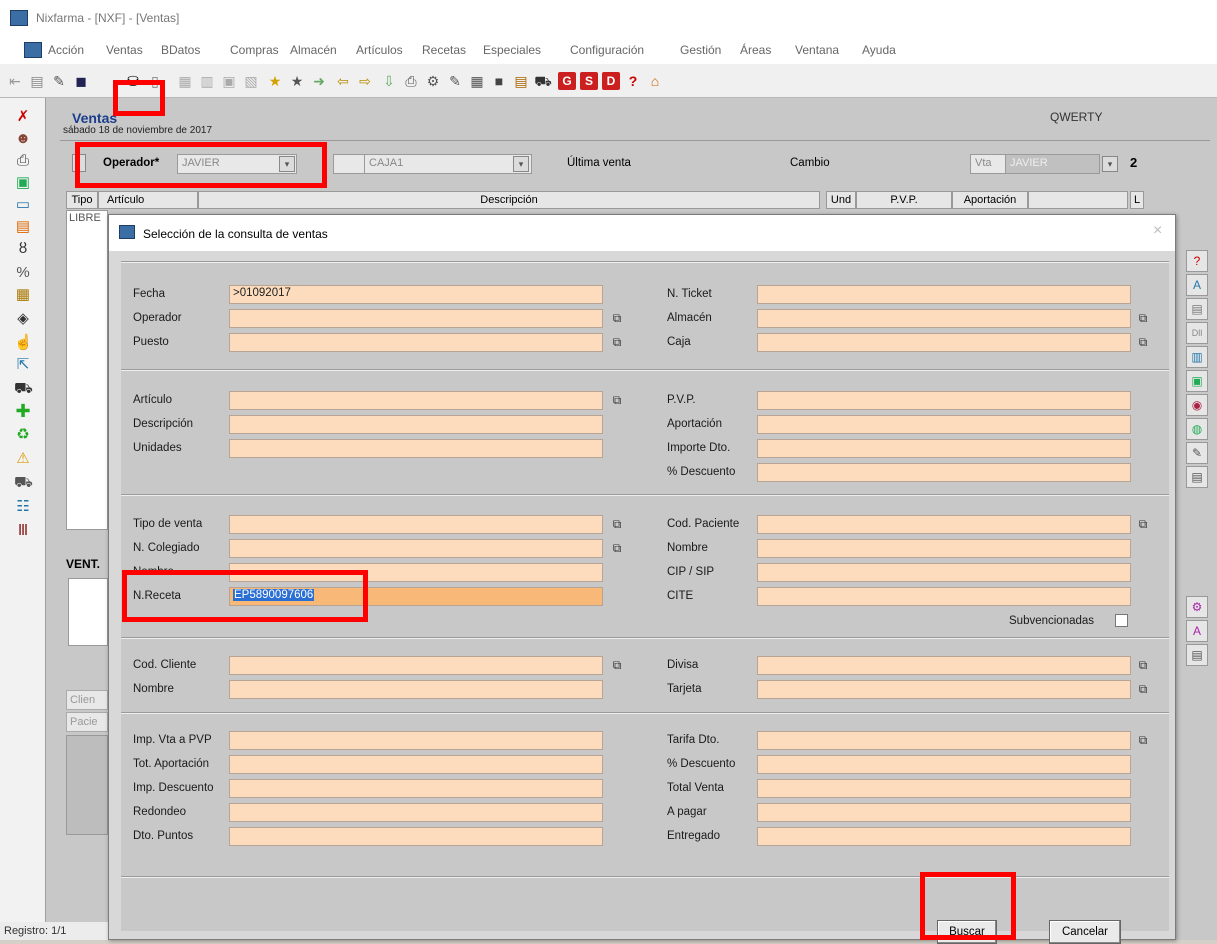  I want to click on menu-configuracion: Configuración, so click(607, 50).